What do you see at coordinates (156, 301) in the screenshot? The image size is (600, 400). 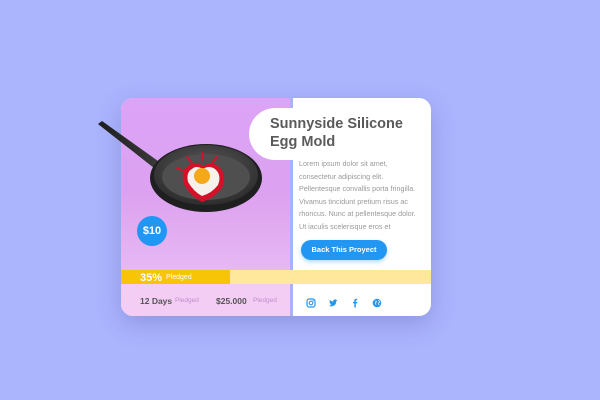 I see `days-value: 12 Days` at bounding box center [156, 301].